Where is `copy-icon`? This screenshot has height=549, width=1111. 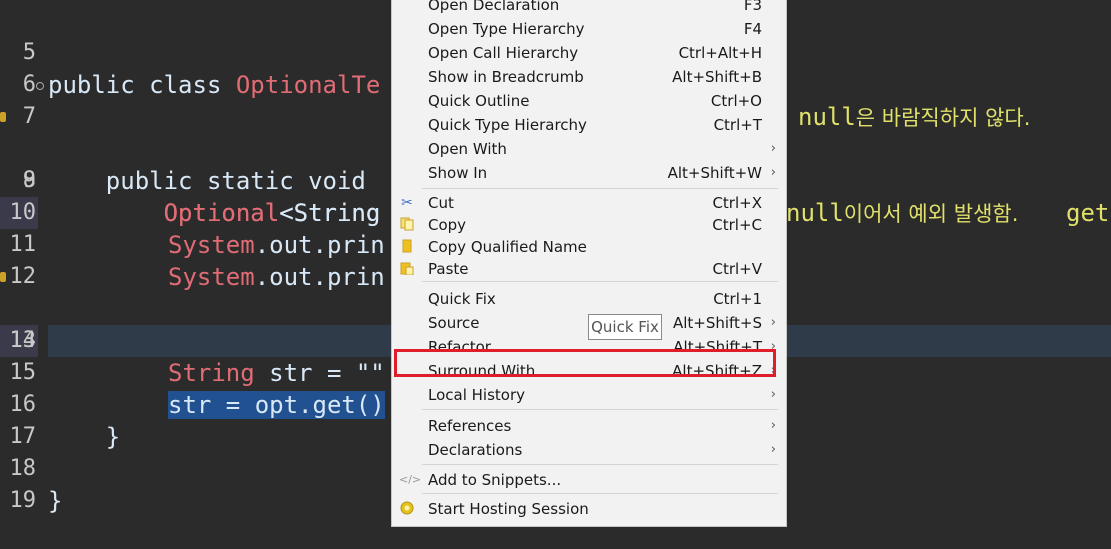
copy-icon is located at coordinates (407, 225).